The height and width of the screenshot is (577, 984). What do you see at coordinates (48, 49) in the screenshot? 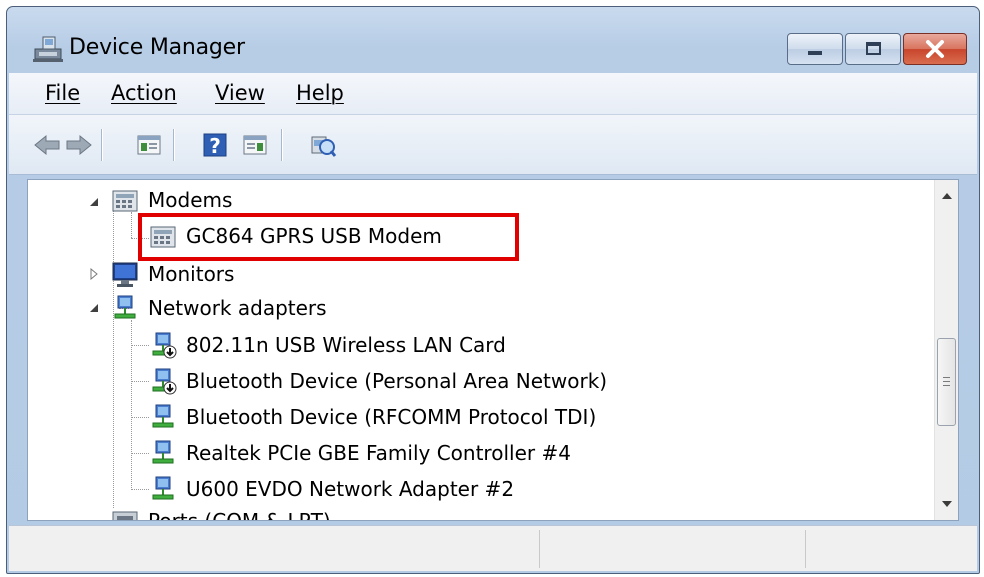
I see `device-manager-icon` at bounding box center [48, 49].